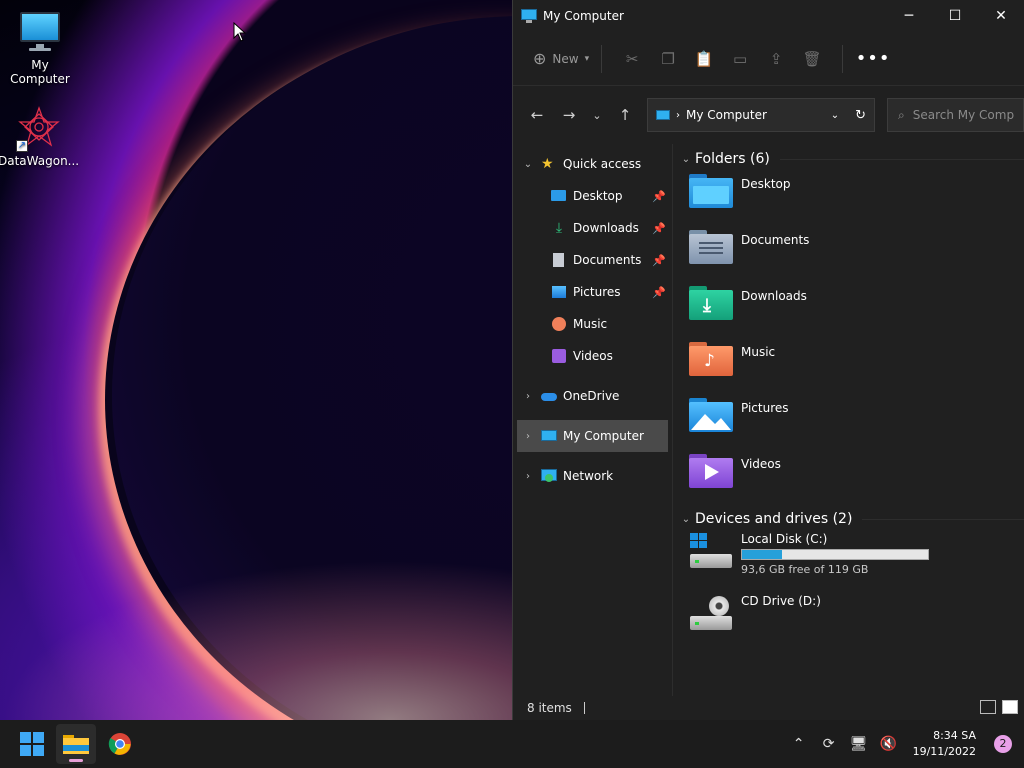 The width and height of the screenshot is (1024, 768). I want to click on sidebar-item-onedrive: › OneDrive, so click(592, 396).